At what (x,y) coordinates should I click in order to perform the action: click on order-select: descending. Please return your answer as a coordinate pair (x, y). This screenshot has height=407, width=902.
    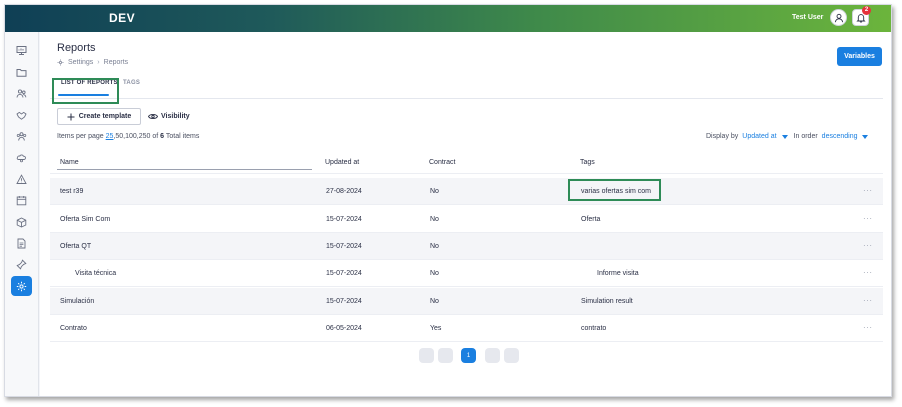
    Looking at the image, I should click on (845, 136).